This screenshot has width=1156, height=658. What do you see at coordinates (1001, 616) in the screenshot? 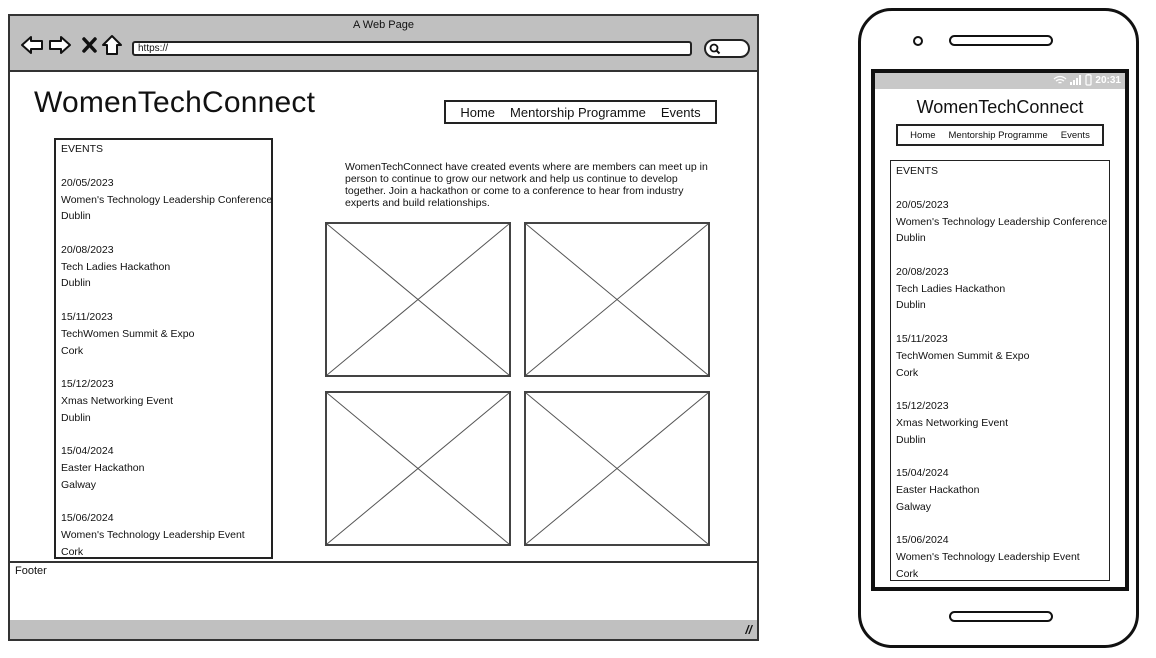
I see `home-button` at bounding box center [1001, 616].